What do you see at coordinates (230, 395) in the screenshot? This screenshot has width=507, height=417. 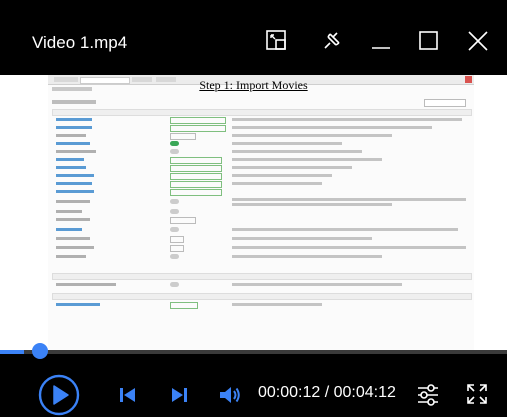 I see `volume-icon` at bounding box center [230, 395].